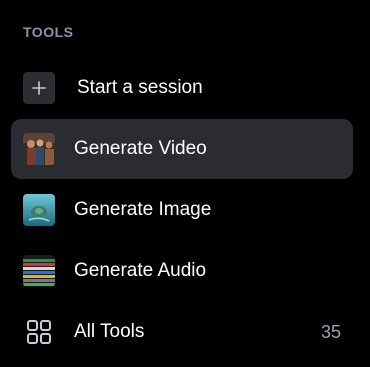 The image size is (370, 367). I want to click on tools-section-label: TOOLS, so click(48, 32).